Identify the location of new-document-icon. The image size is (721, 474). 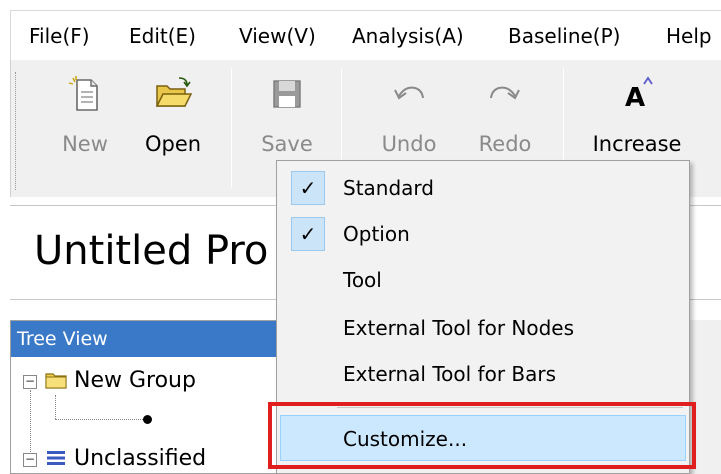
(83, 93).